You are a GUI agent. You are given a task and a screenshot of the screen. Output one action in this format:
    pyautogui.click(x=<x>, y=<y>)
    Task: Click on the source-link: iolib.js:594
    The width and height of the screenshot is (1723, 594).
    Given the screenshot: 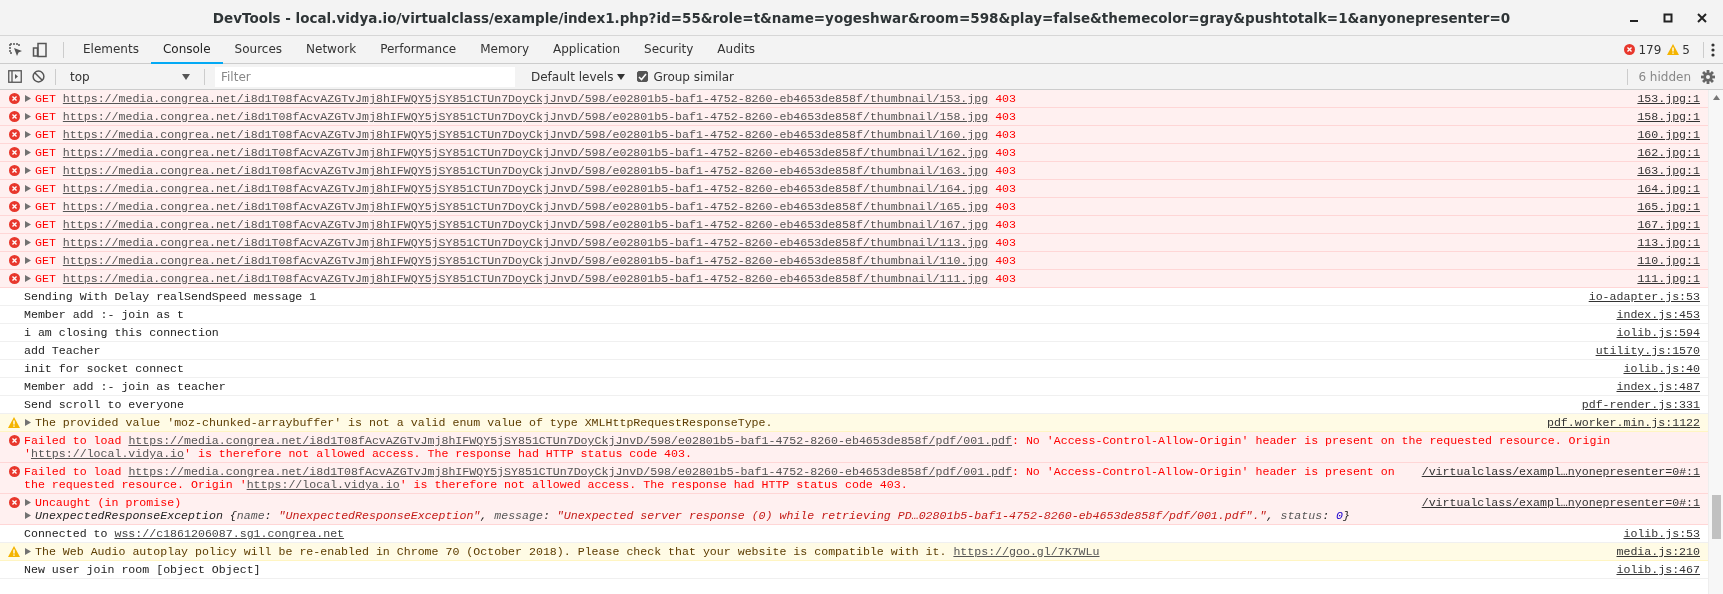 What is the action you would take?
    pyautogui.click(x=1658, y=332)
    